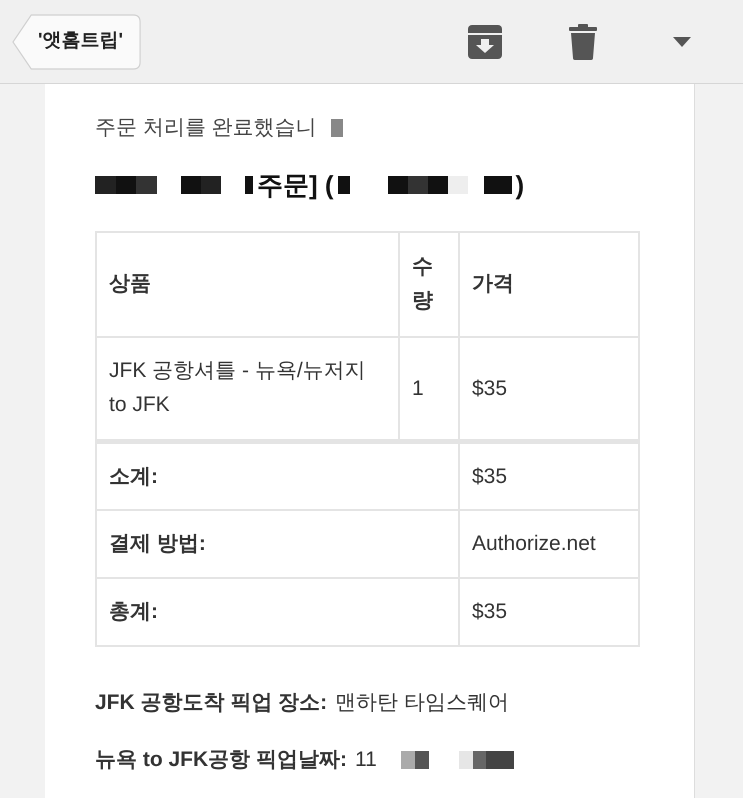  I want to click on detail-label: 뉴욕 to JFK공항 픽업날짜:, so click(221, 760).